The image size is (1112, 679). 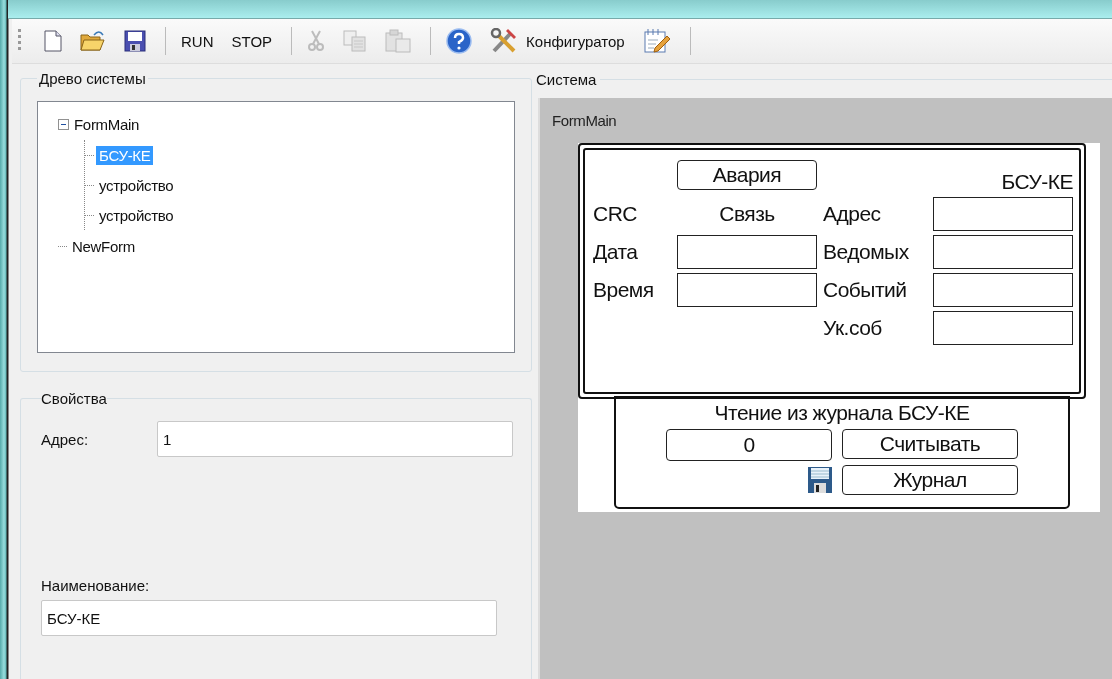 I want to click on collapse-icon, so click(x=63, y=124).